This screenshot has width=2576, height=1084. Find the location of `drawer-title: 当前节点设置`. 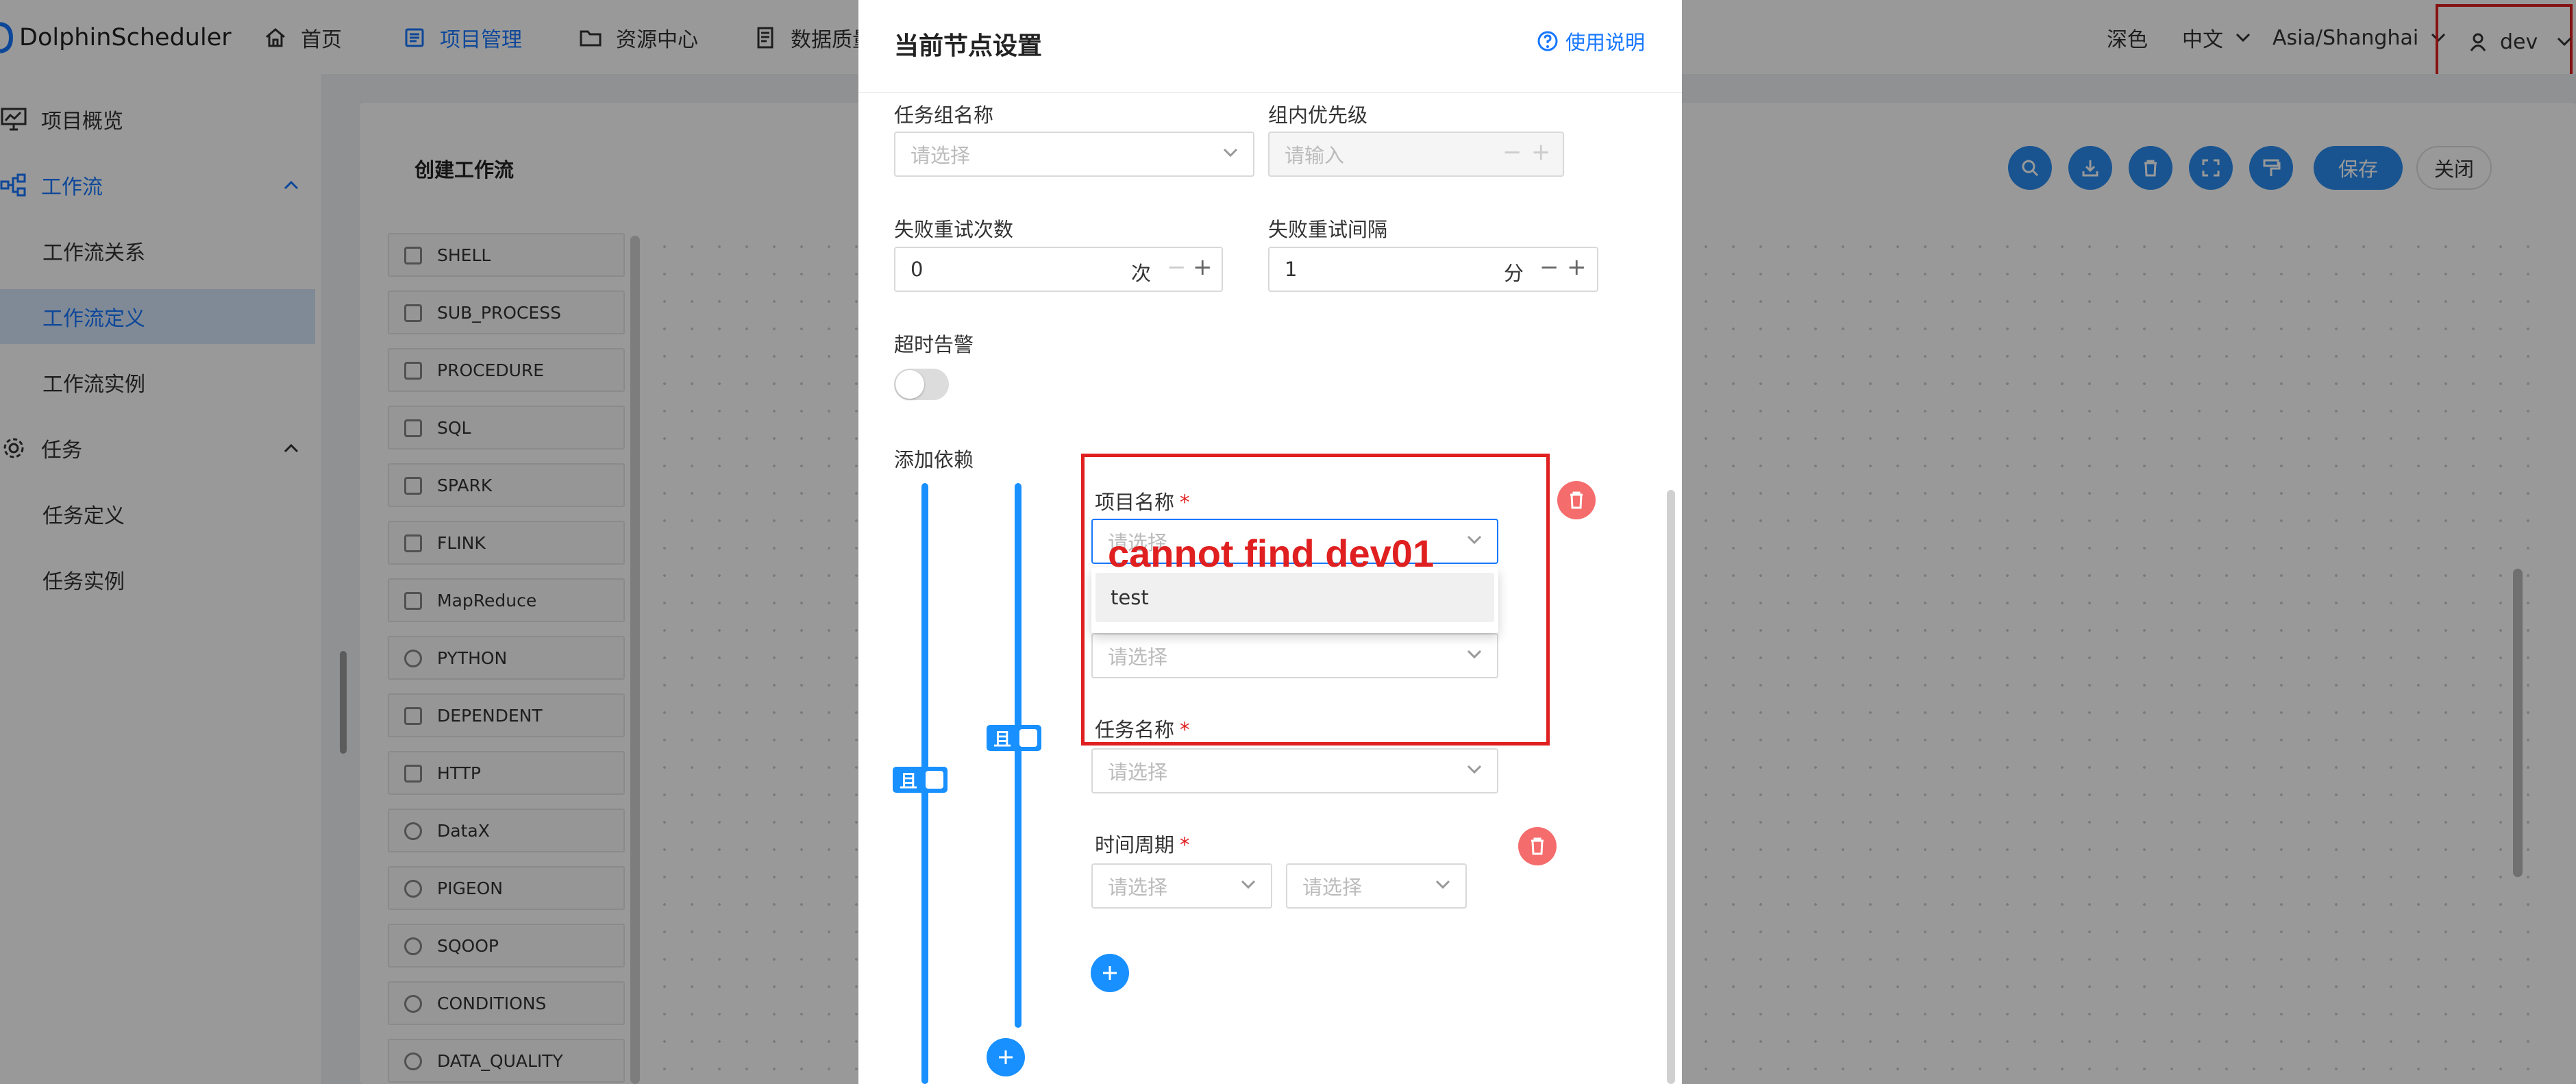

drawer-title: 当前节点设置 is located at coordinates (968, 46).